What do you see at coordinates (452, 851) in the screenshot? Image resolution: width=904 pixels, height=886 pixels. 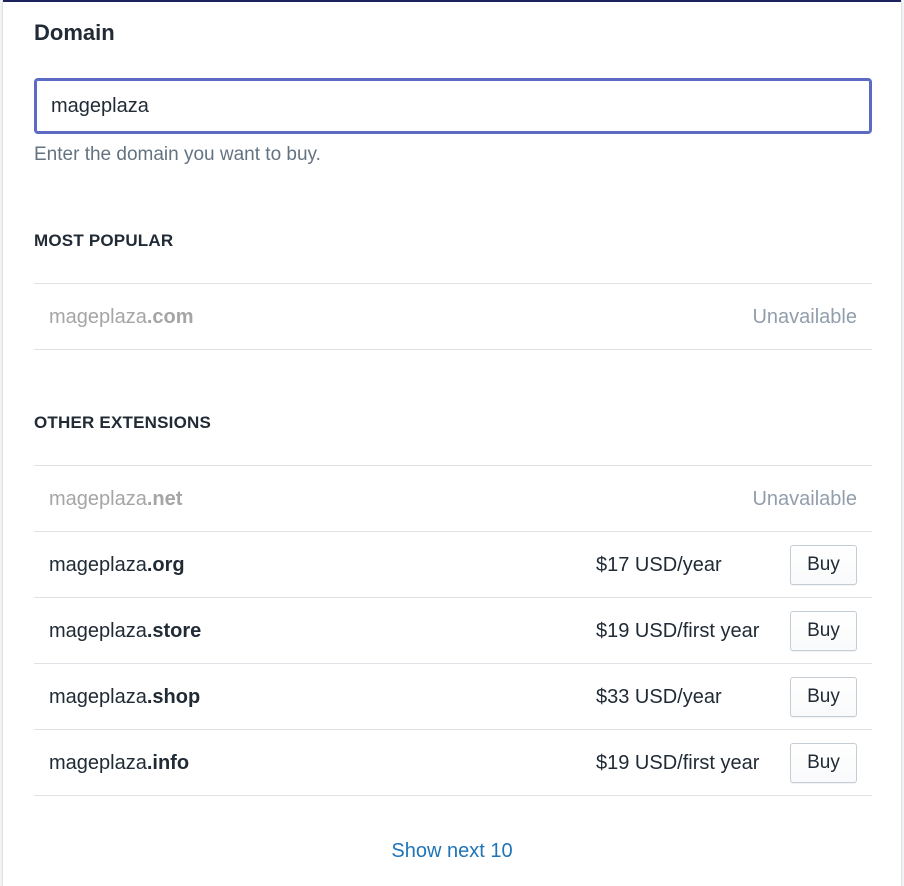 I see `show-next-link: Show next 10` at bounding box center [452, 851].